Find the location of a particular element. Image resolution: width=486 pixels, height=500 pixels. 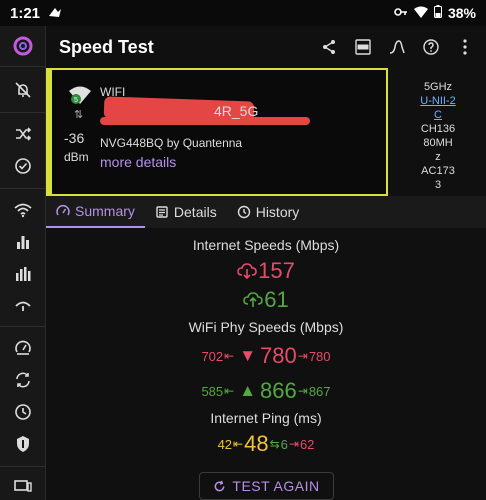

tab-details: Details is located at coordinates (186, 212).